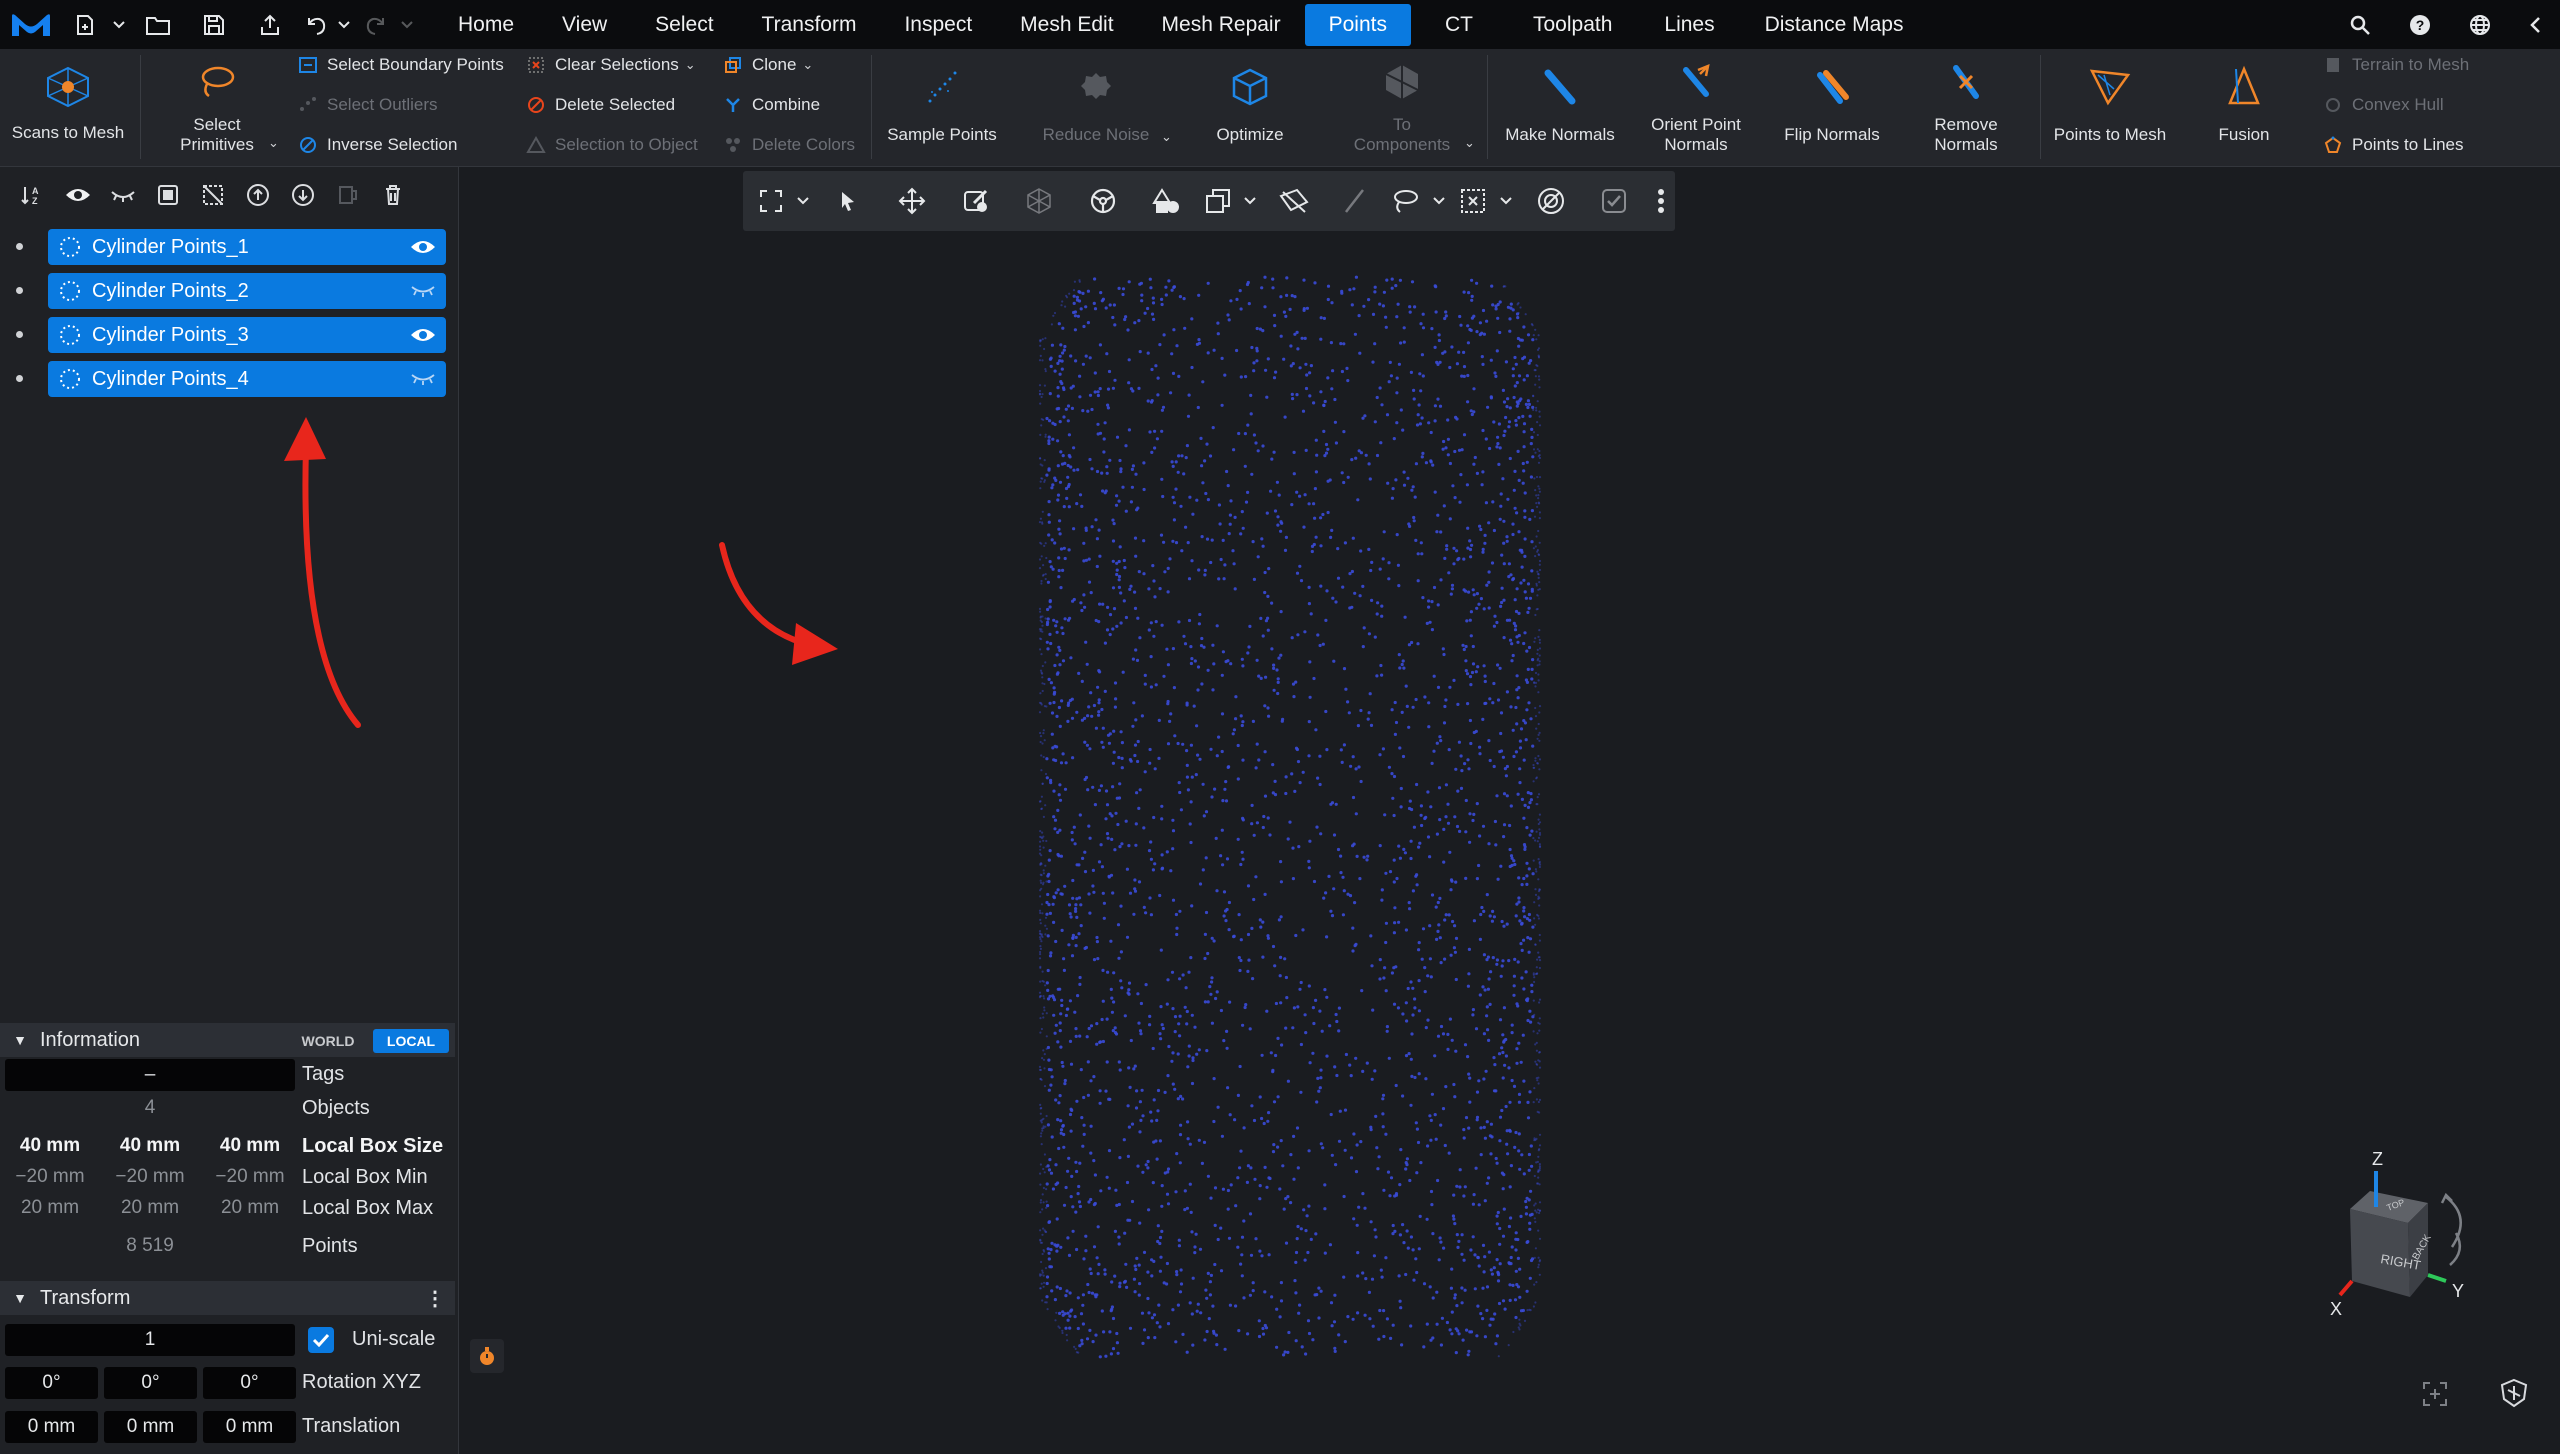 The width and height of the screenshot is (2560, 1454). Describe the element at coordinates (1218, 201) in the screenshot. I see `clone-view-icon` at that location.